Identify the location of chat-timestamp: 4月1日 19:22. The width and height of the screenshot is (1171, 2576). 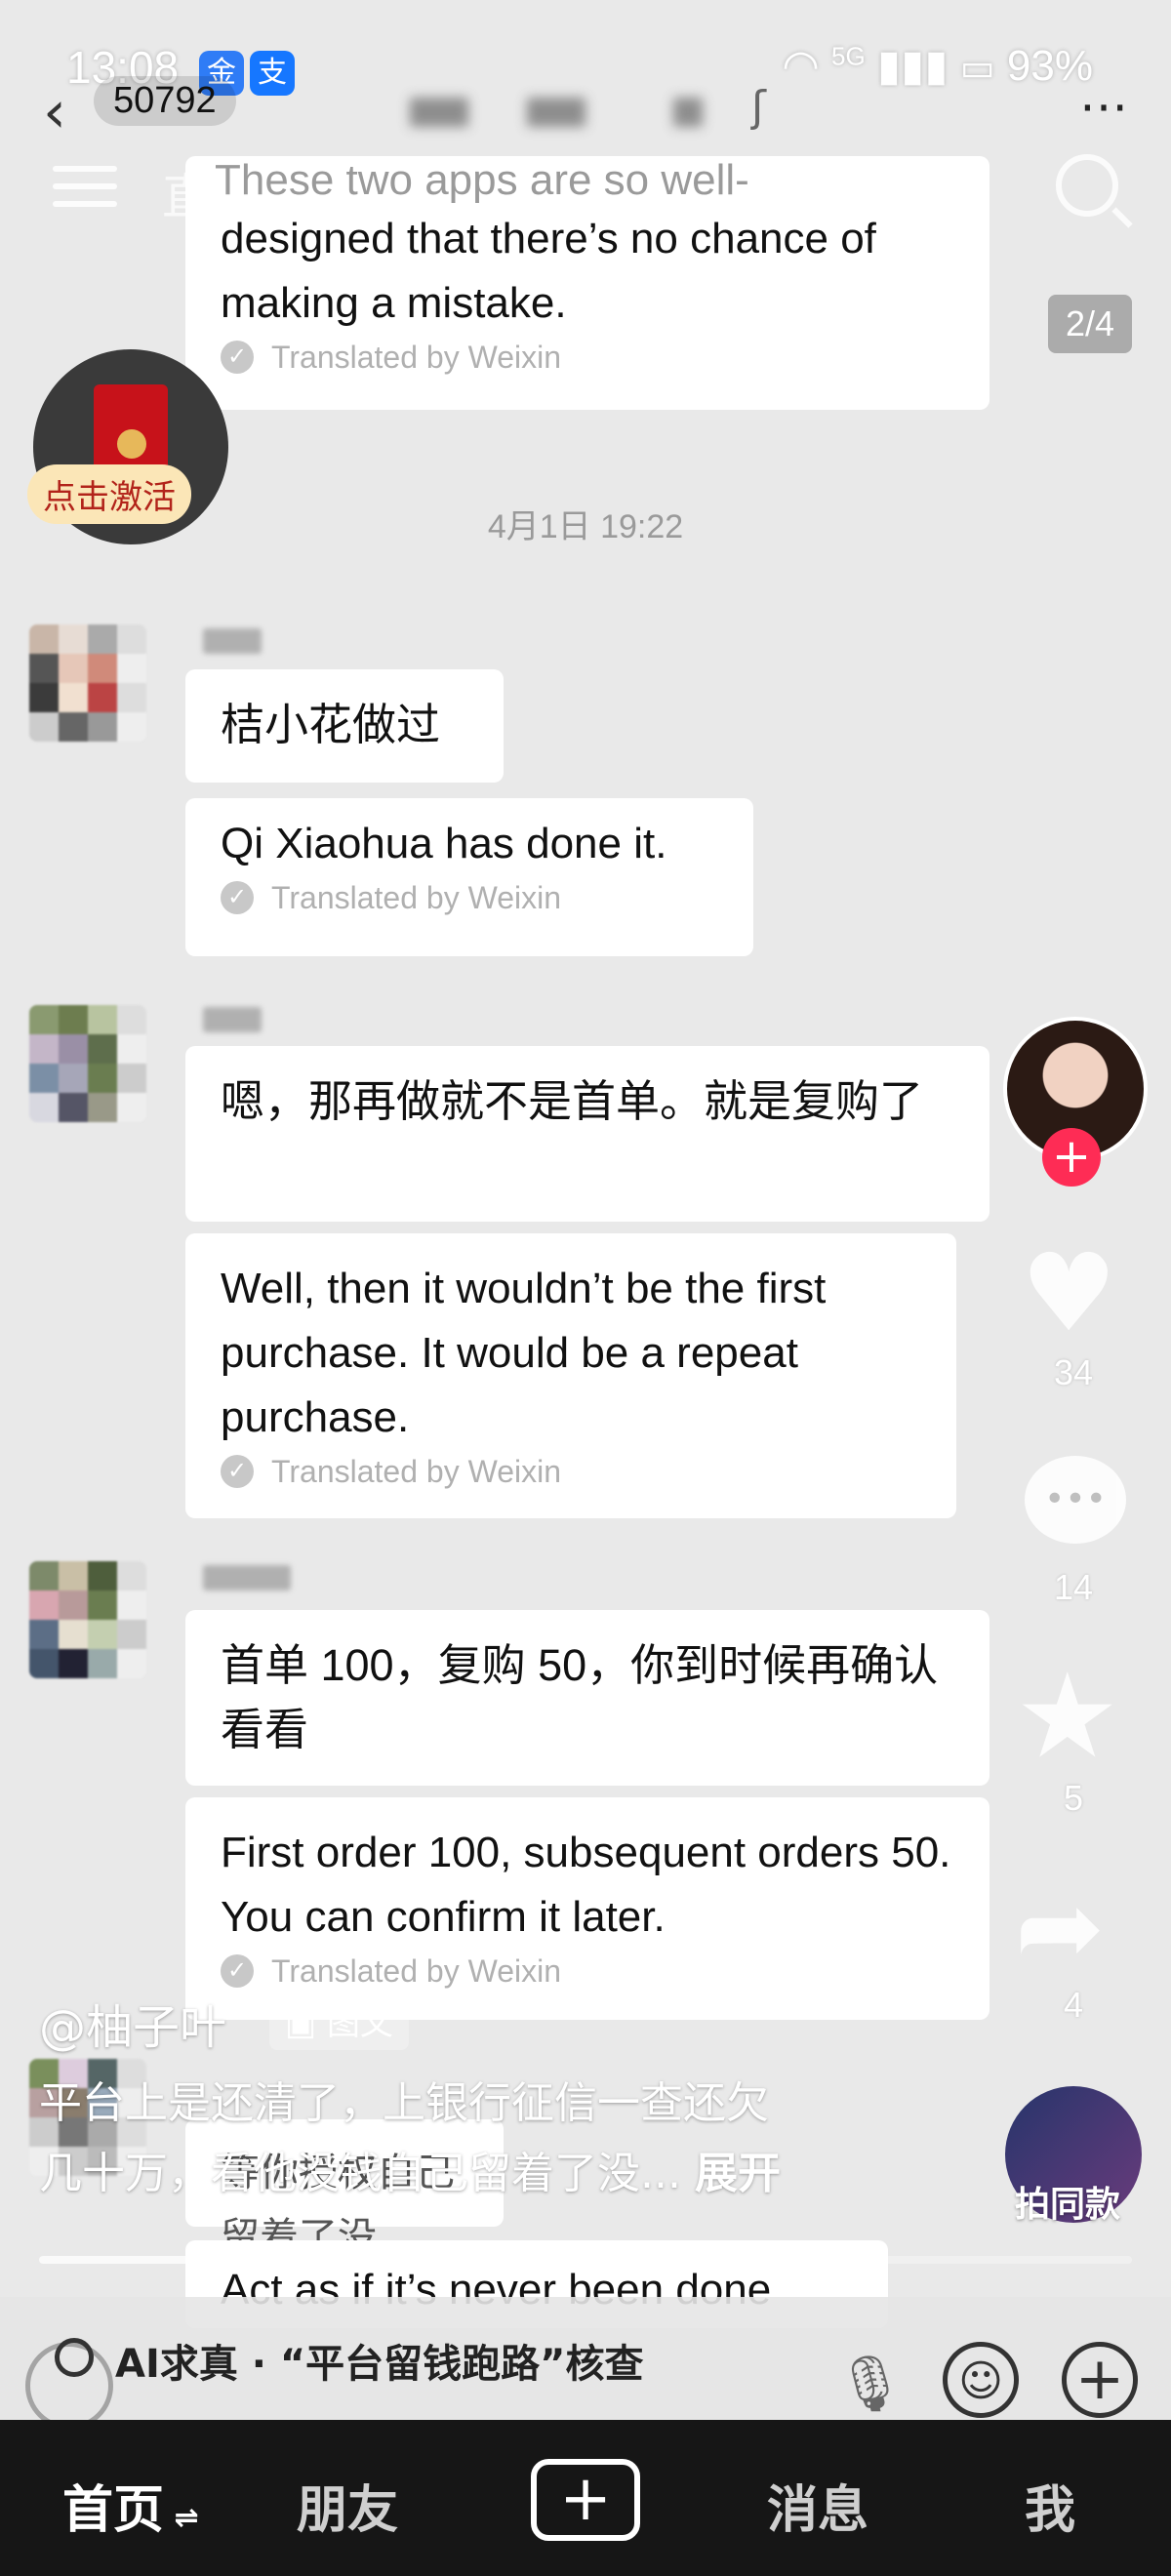
(585, 526).